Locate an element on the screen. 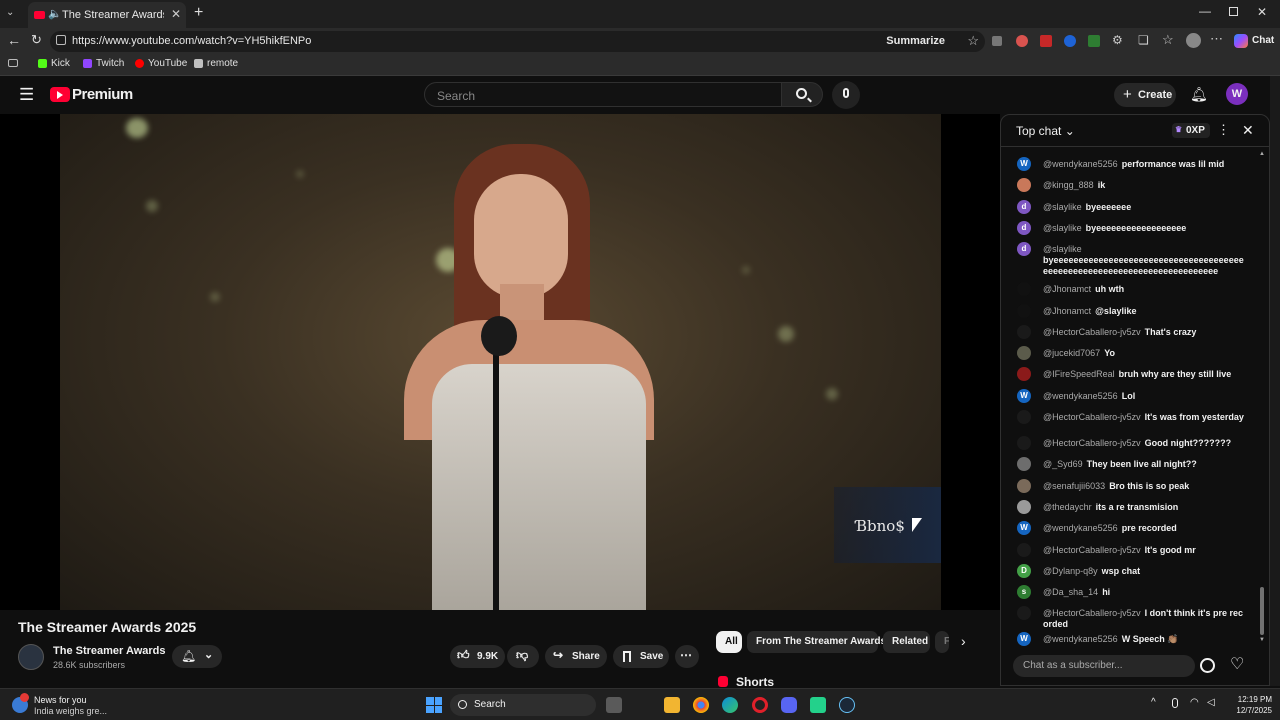  emoji-icon is located at coordinates (1207, 665).